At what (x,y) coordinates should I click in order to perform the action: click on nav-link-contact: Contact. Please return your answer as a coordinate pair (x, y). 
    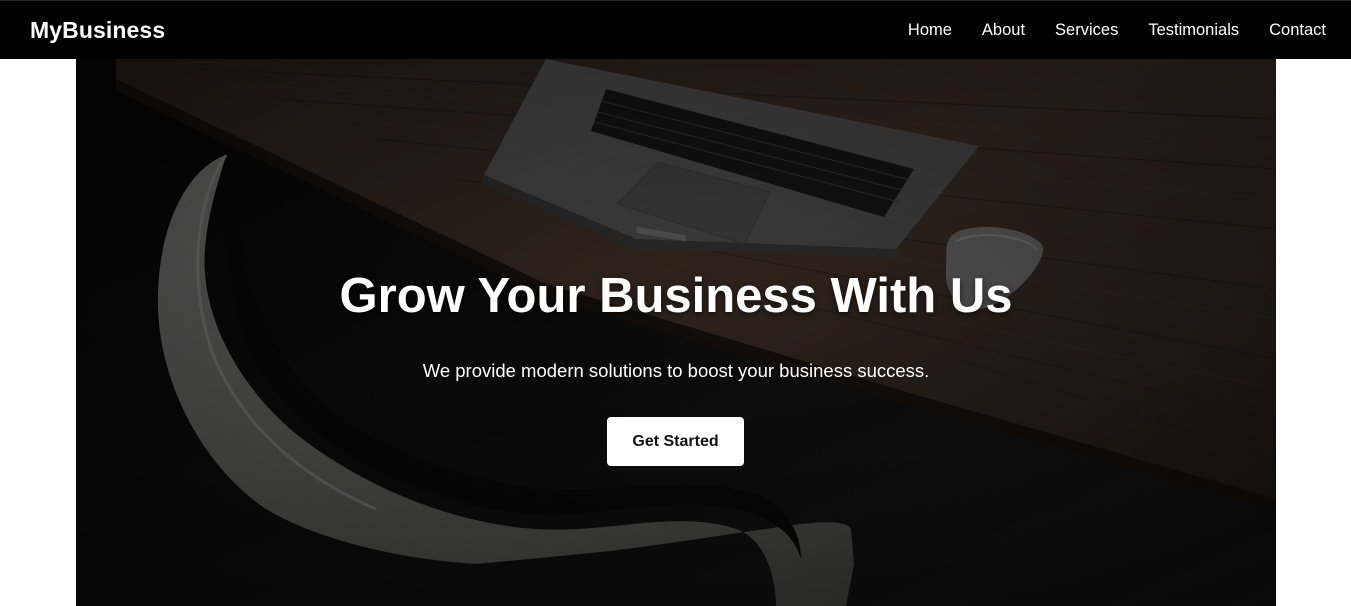
    Looking at the image, I should click on (1297, 30).